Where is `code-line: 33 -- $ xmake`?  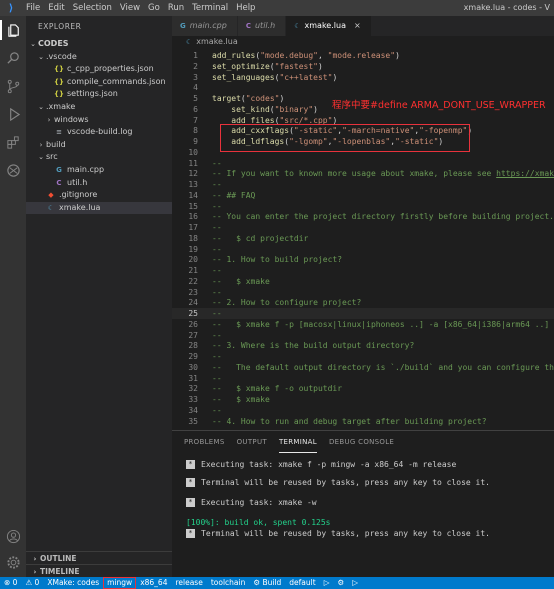 code-line: 33 -- $ xmake is located at coordinates (363, 399).